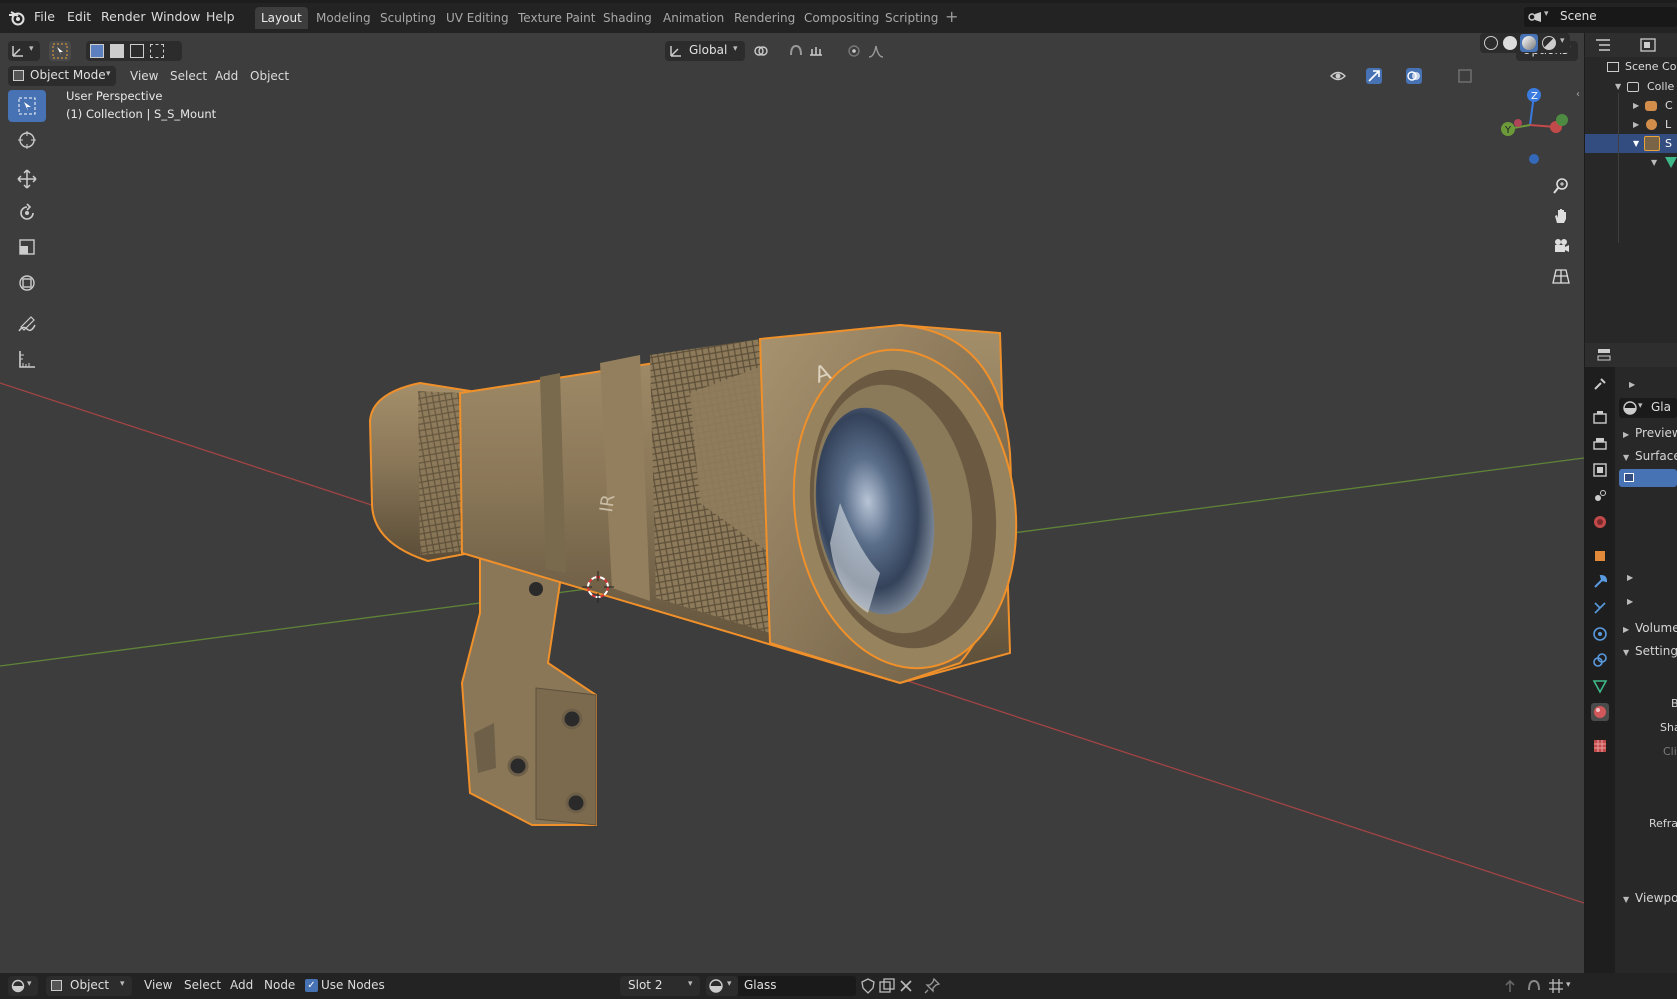 Image resolution: width=1677 pixels, height=999 pixels. Describe the element at coordinates (1600, 634) in the screenshot. I see `physics-tab-icon` at that location.